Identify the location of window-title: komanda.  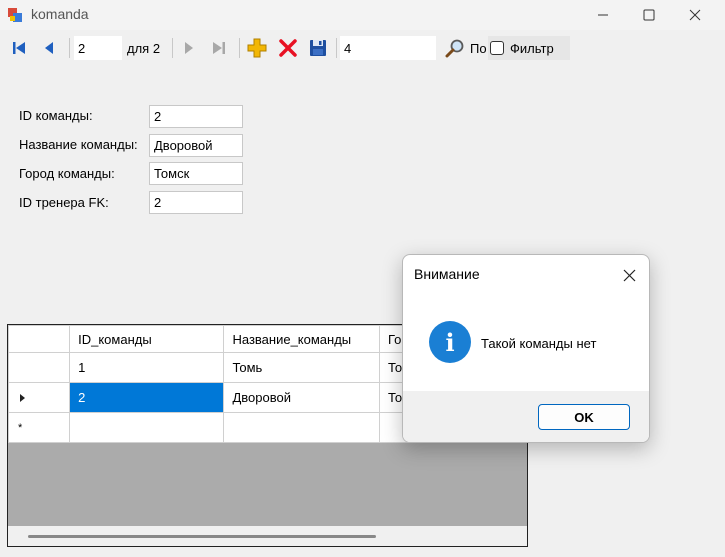
(60, 14).